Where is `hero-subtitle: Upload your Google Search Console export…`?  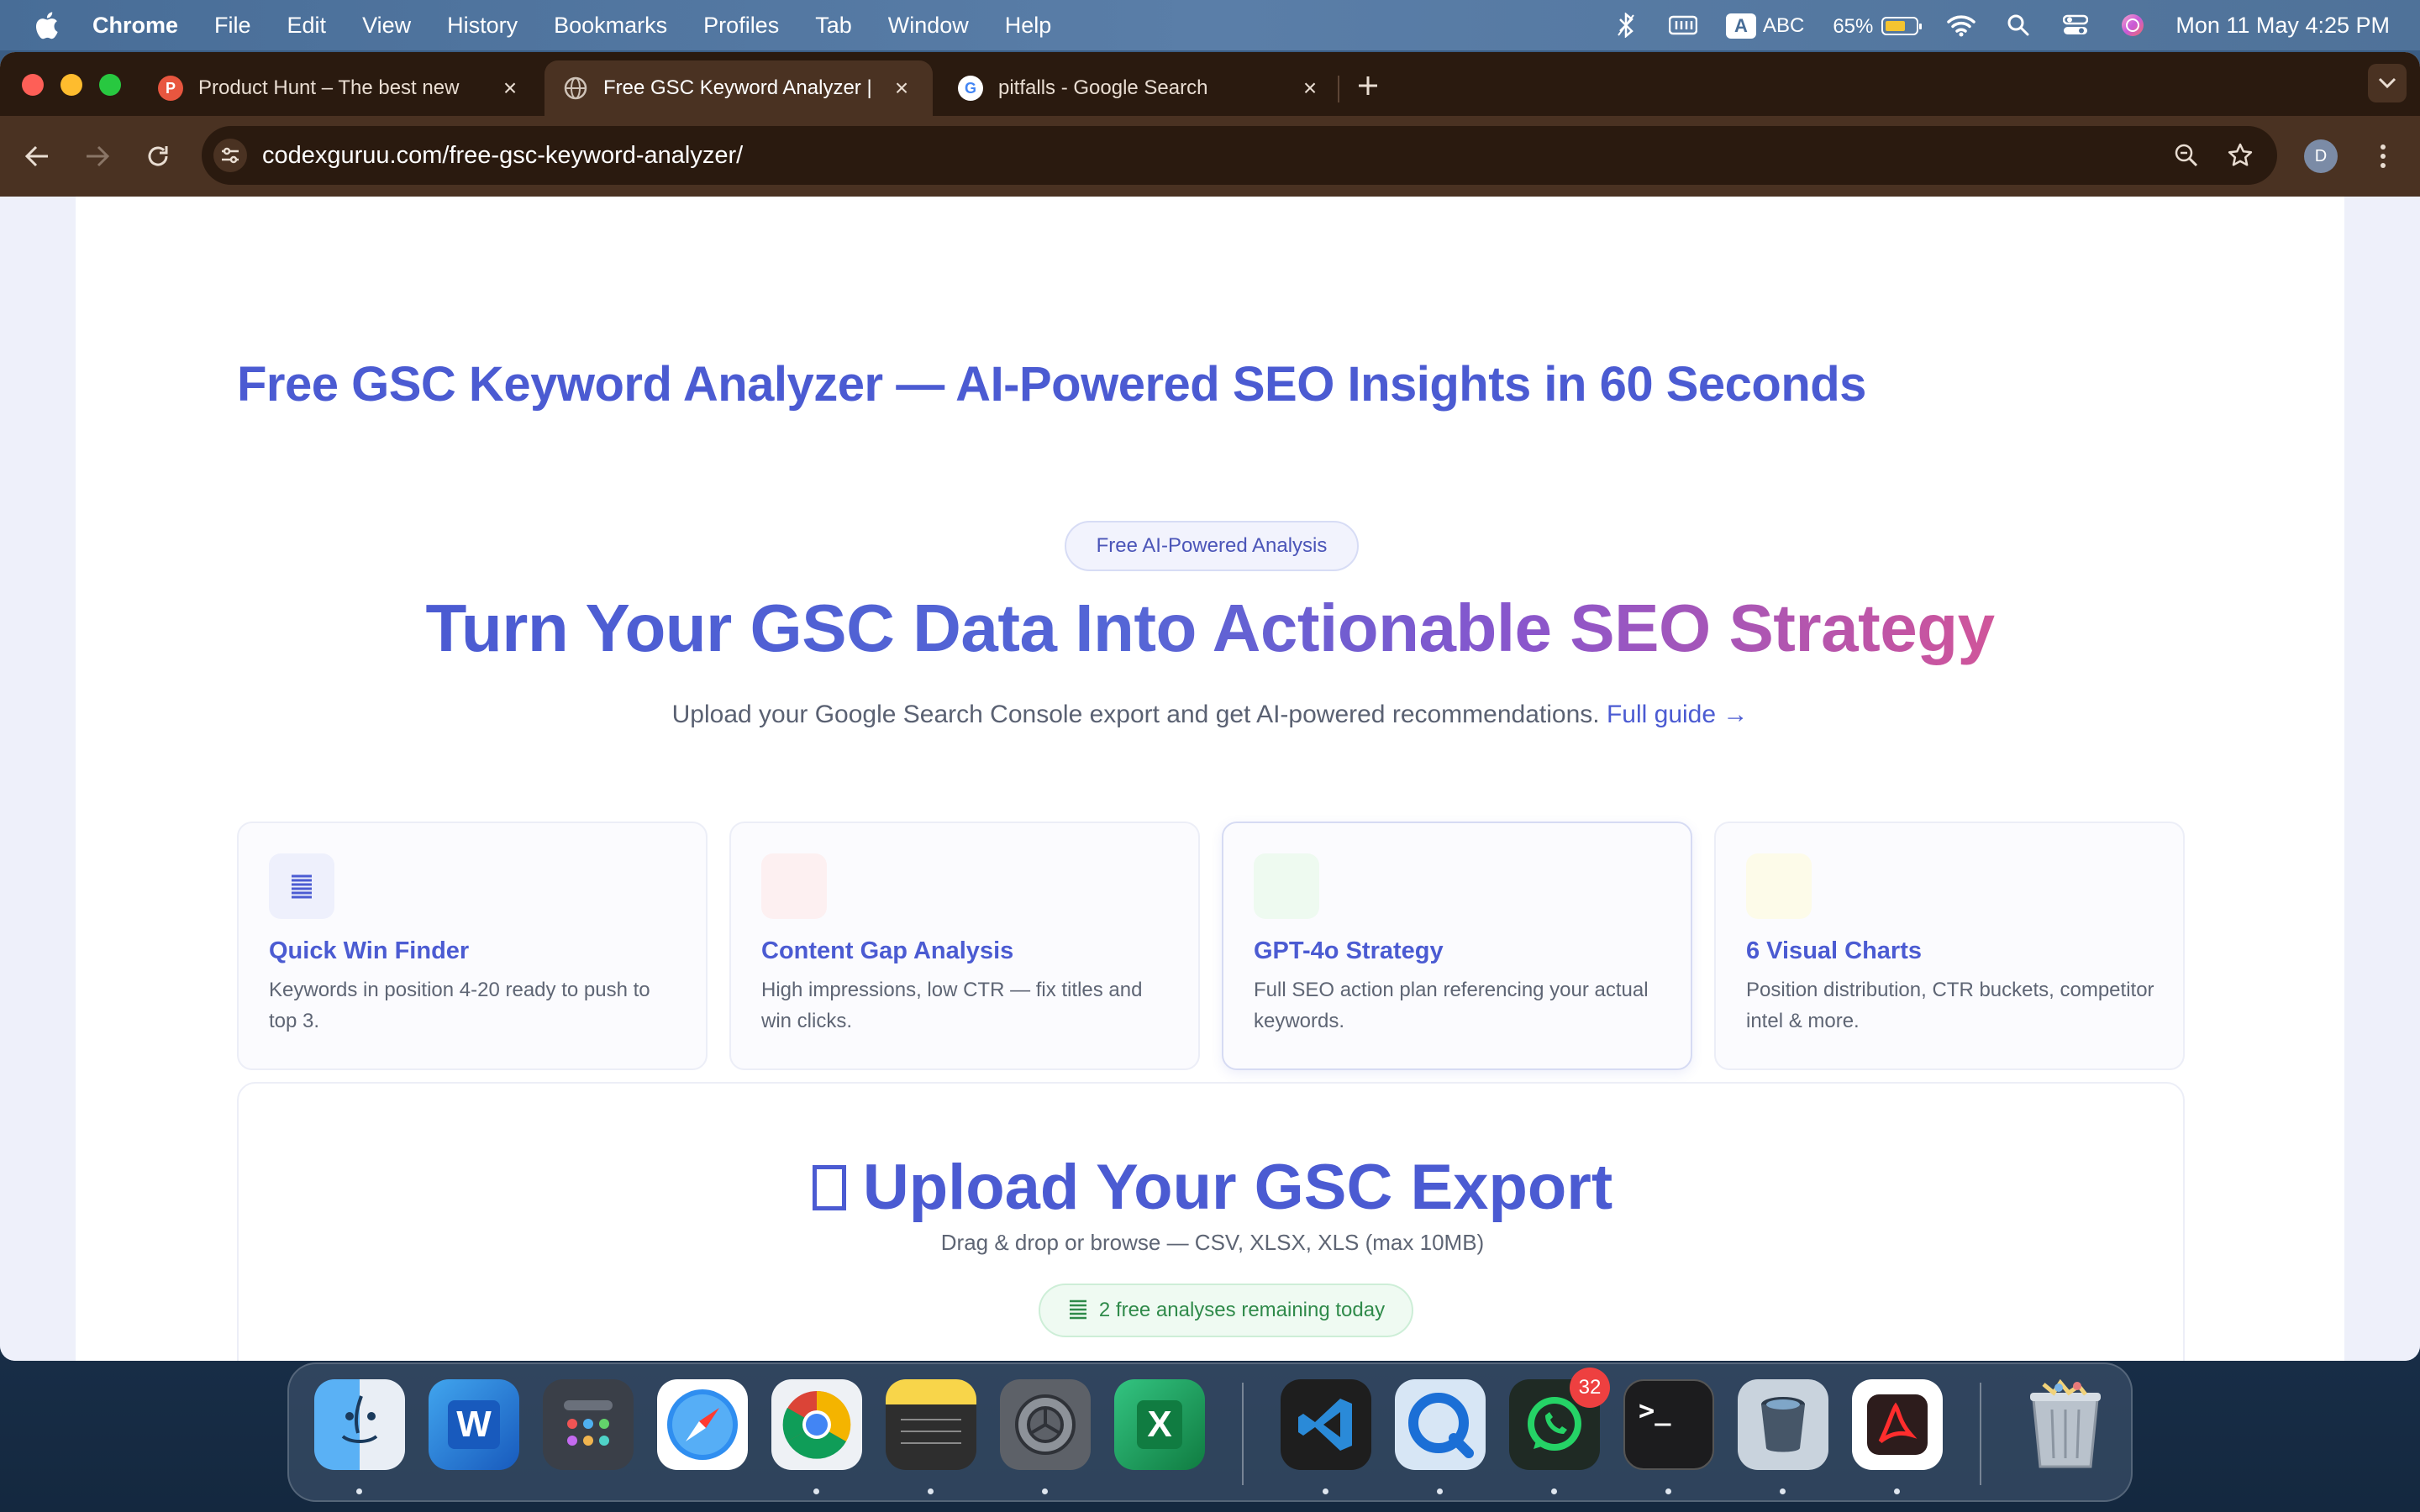
hero-subtitle: Upload your Google Search Console export… is located at coordinates (1210, 715).